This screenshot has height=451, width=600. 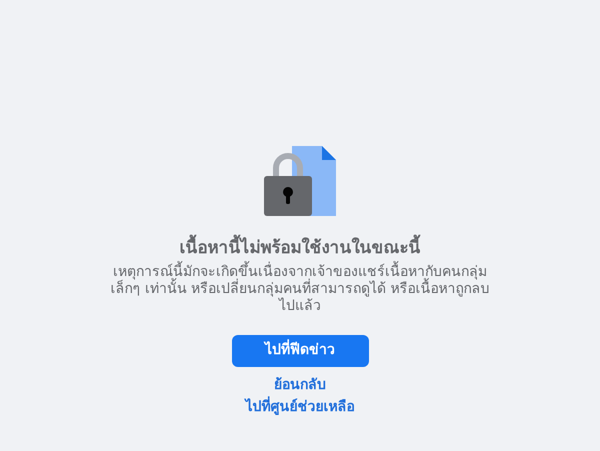 What do you see at coordinates (300, 385) in the screenshot?
I see `link: ย้อนกลับ` at bounding box center [300, 385].